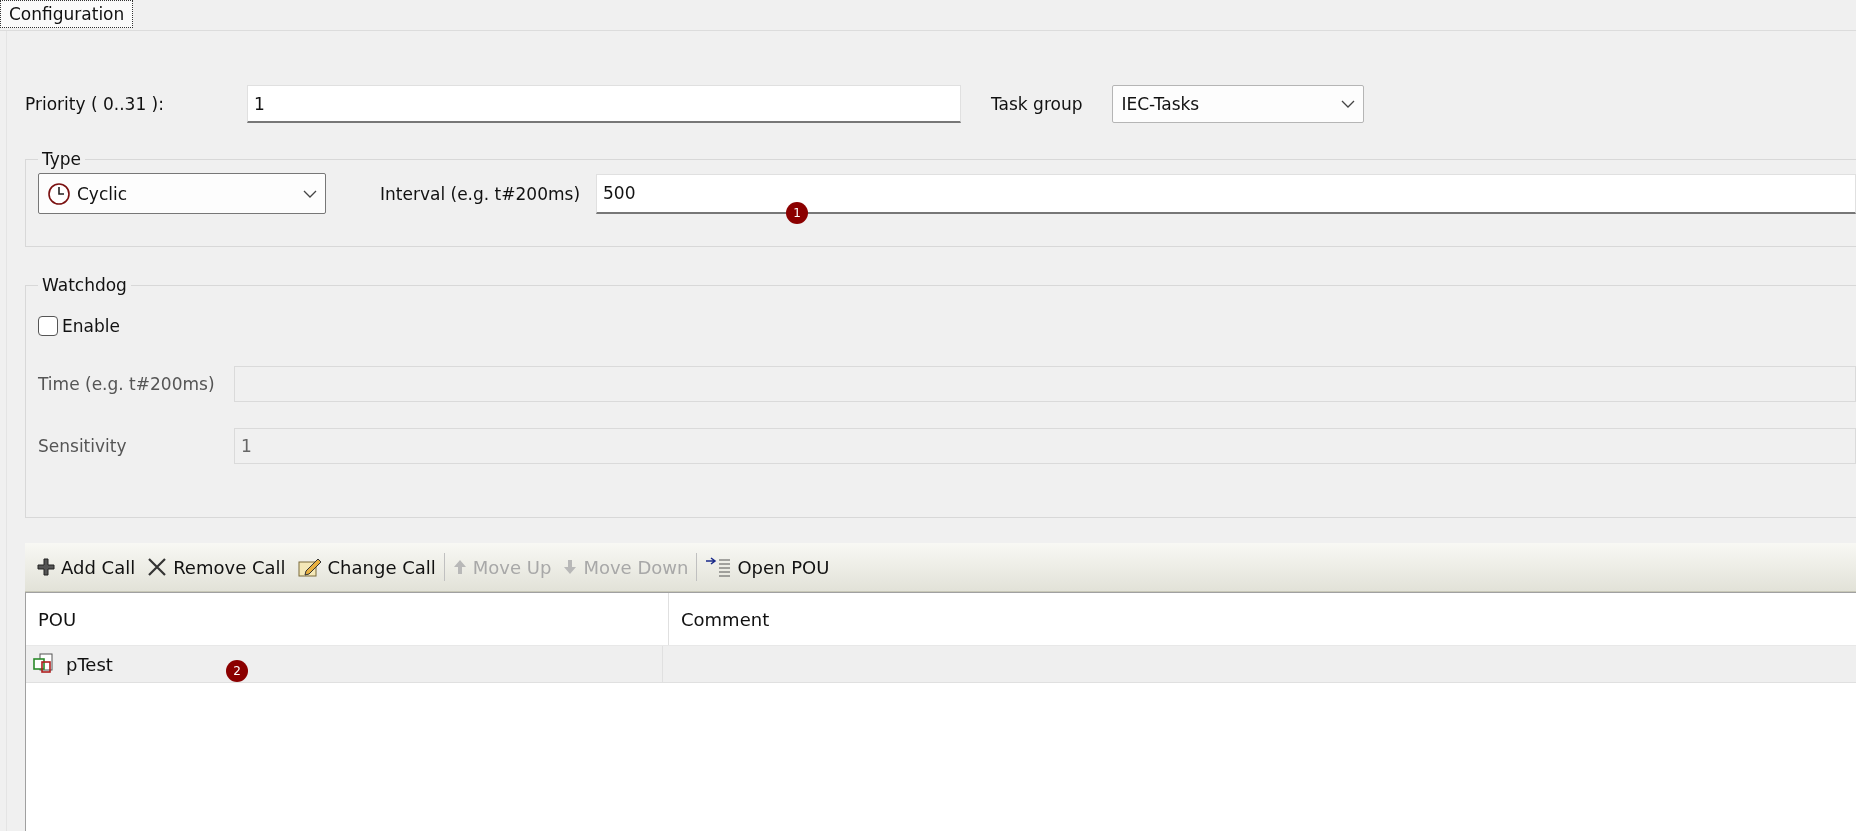 The height and width of the screenshot is (831, 1856). I want to click on field-label: Task group, so click(1037, 104).